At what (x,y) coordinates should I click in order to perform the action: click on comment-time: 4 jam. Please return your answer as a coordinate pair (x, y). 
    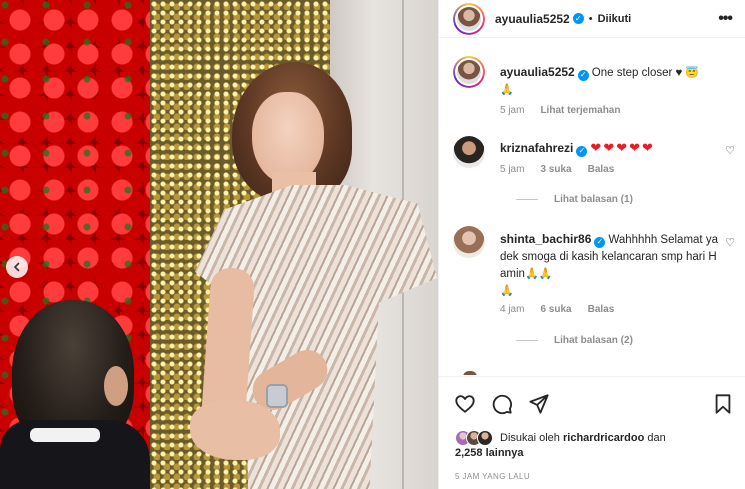
    Looking at the image, I should click on (512, 309).